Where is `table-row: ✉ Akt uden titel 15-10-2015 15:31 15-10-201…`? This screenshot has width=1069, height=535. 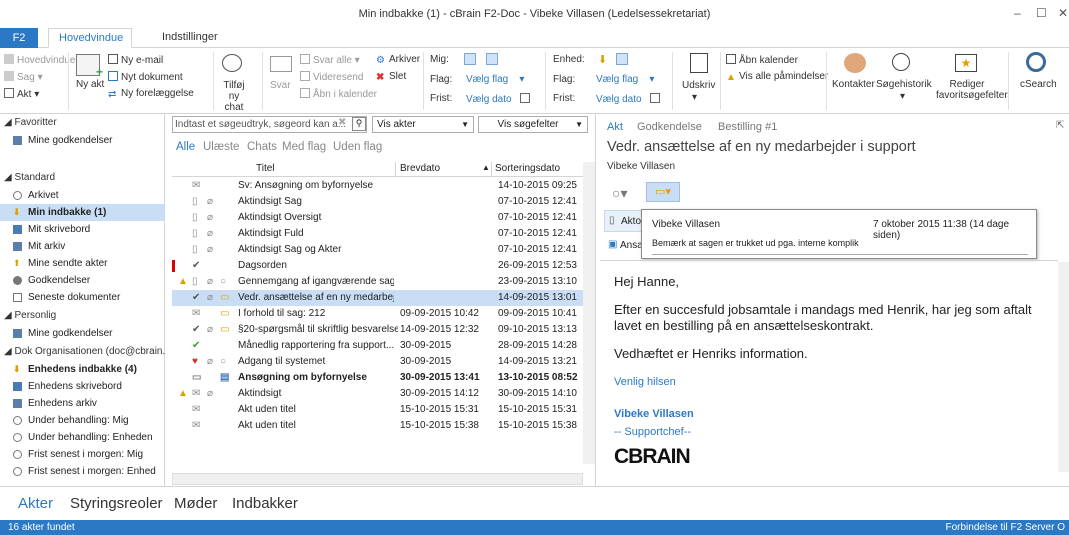
table-row: ✉ Akt uden titel 15-10-2015 15:31 15-10-201… is located at coordinates (377, 410).